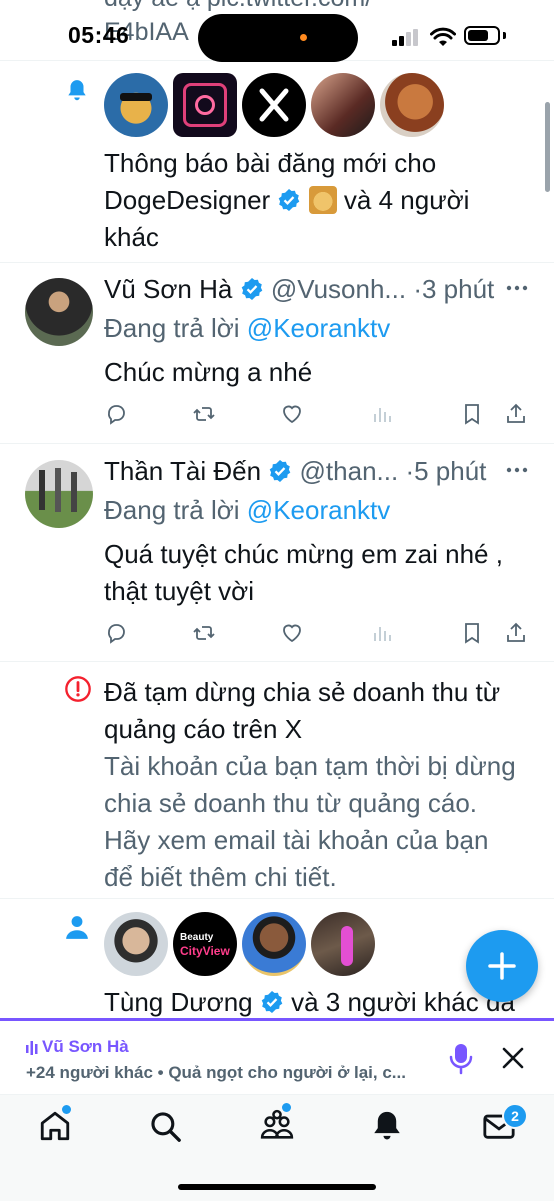 This screenshot has width=554, height=1201. What do you see at coordinates (322, 200) in the screenshot?
I see `doge-emoji-icon` at bounding box center [322, 200].